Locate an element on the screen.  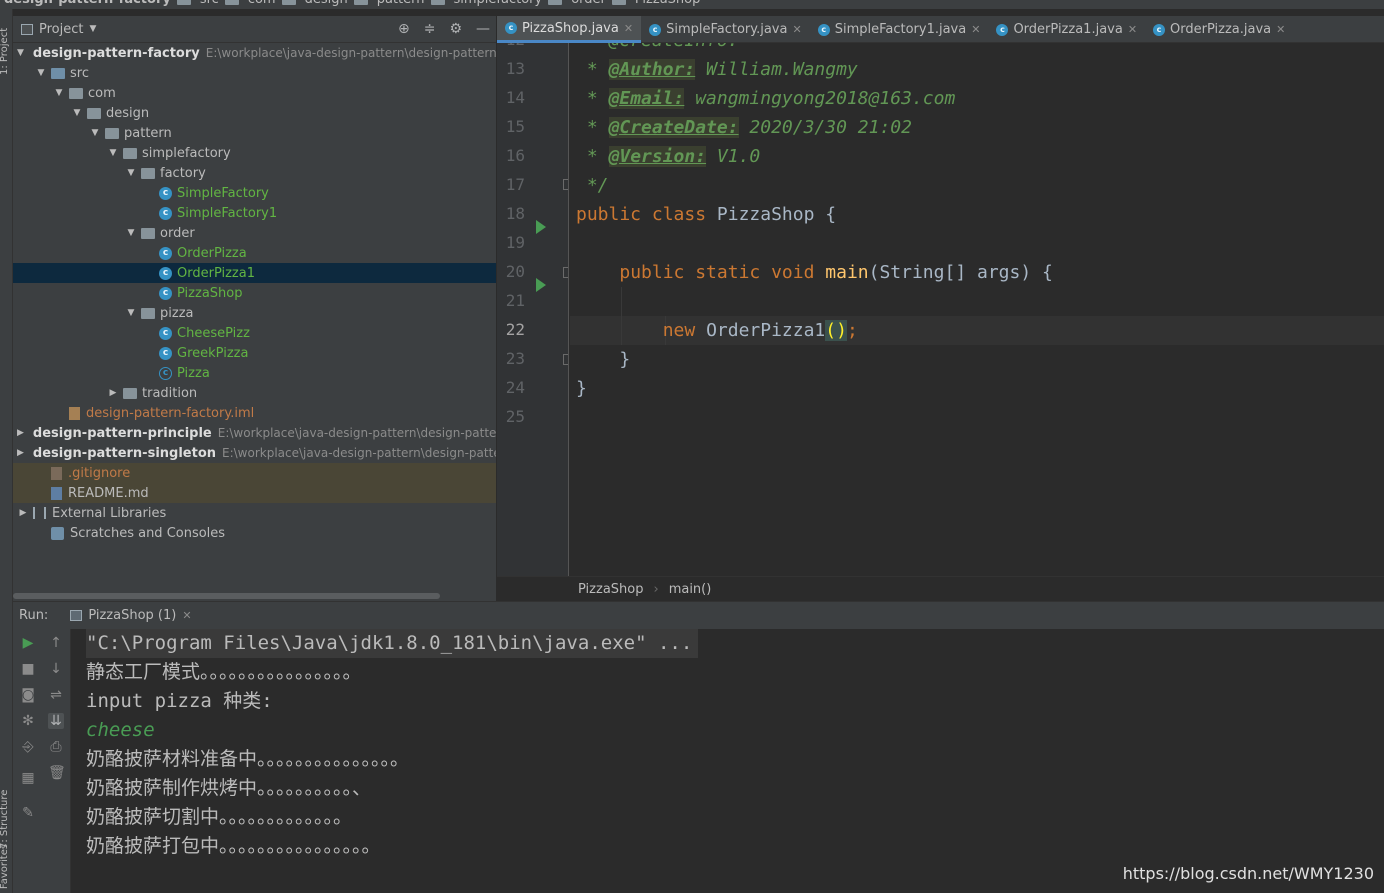
line-number: 15 is located at coordinates (515, 126).